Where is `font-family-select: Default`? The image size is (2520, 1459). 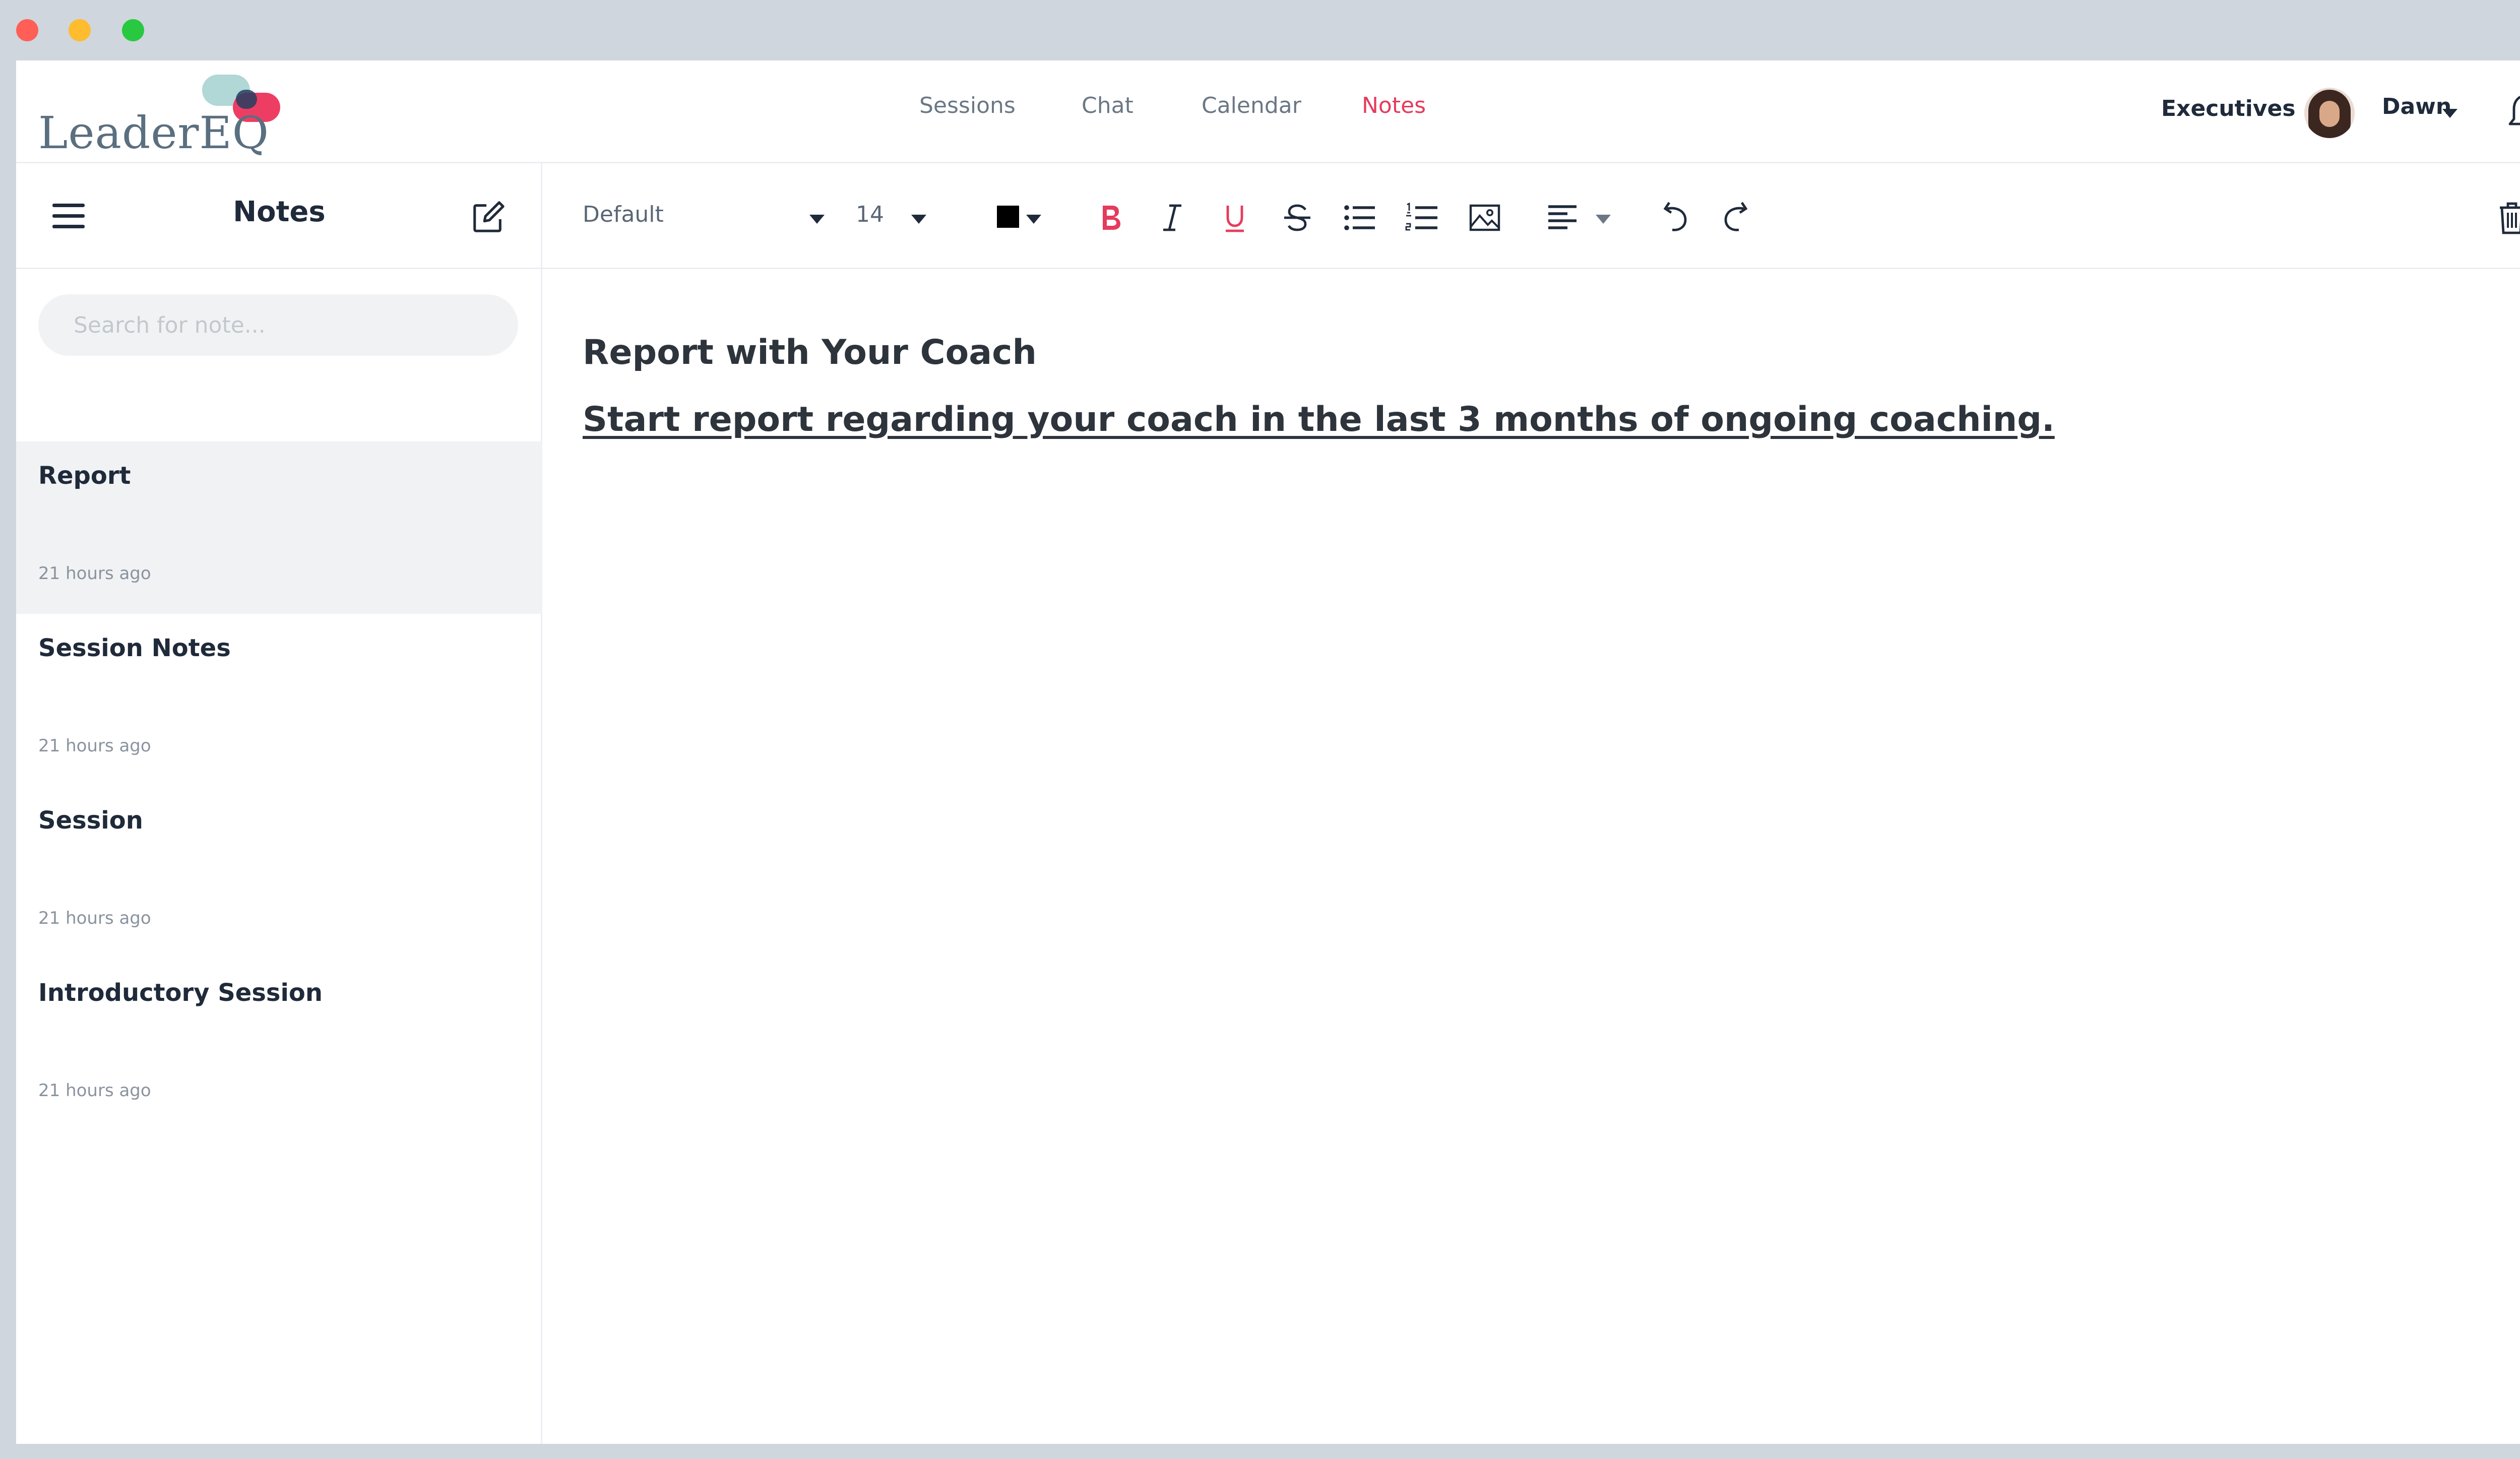 font-family-select: Default is located at coordinates (623, 214).